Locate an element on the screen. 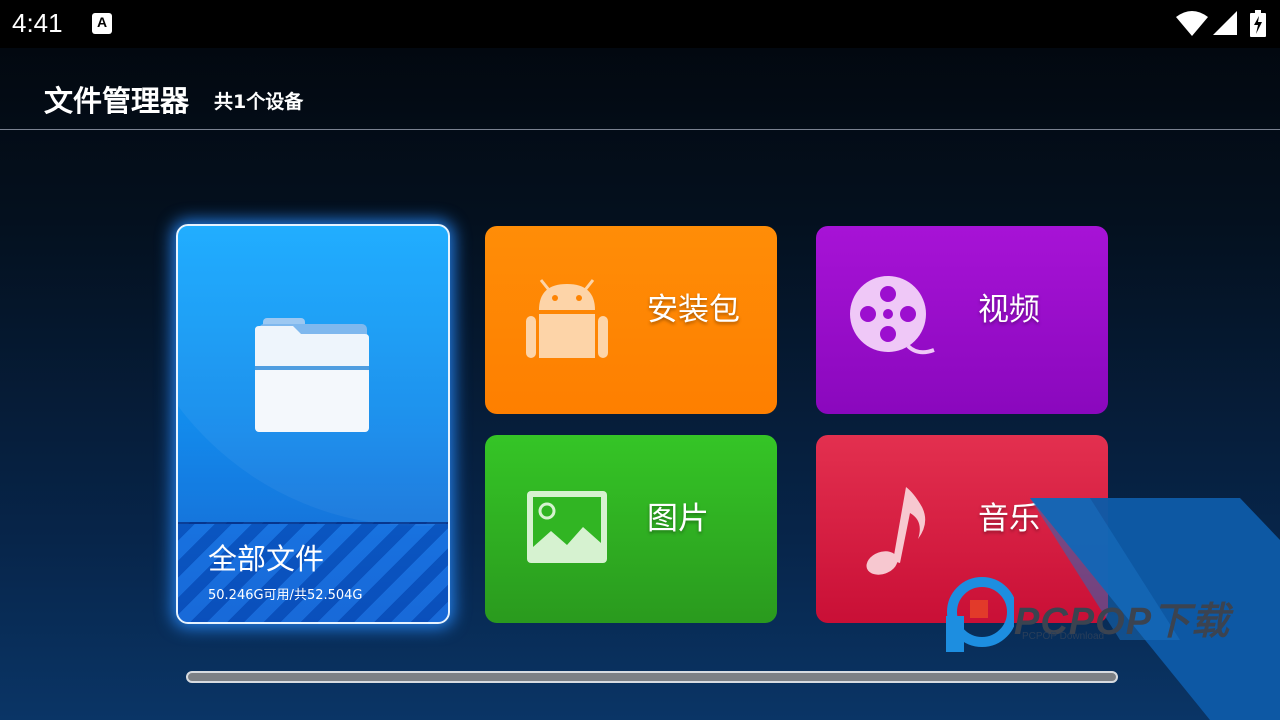 The height and width of the screenshot is (720, 1280). storage-info: 50.246G可用/共52.504G is located at coordinates (285, 595).